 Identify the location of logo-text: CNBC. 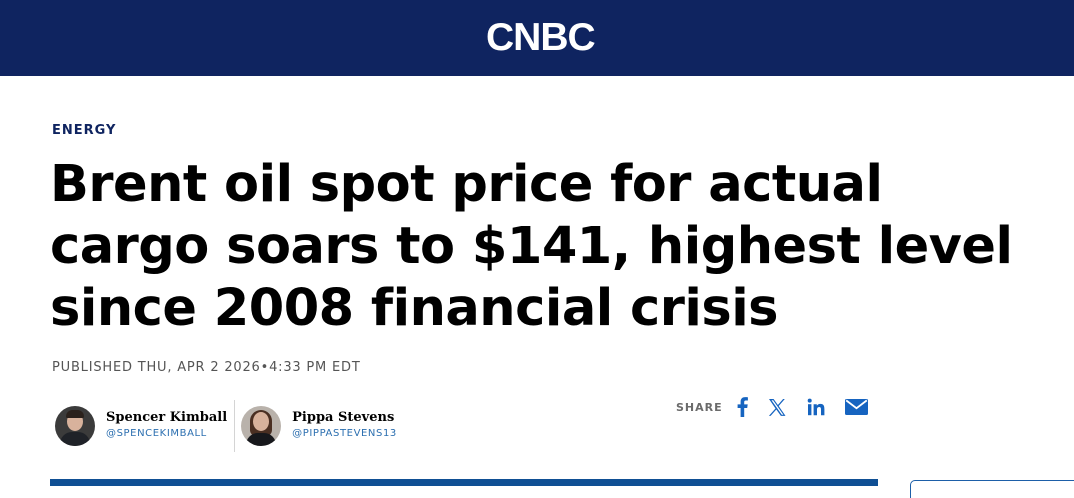
(541, 37).